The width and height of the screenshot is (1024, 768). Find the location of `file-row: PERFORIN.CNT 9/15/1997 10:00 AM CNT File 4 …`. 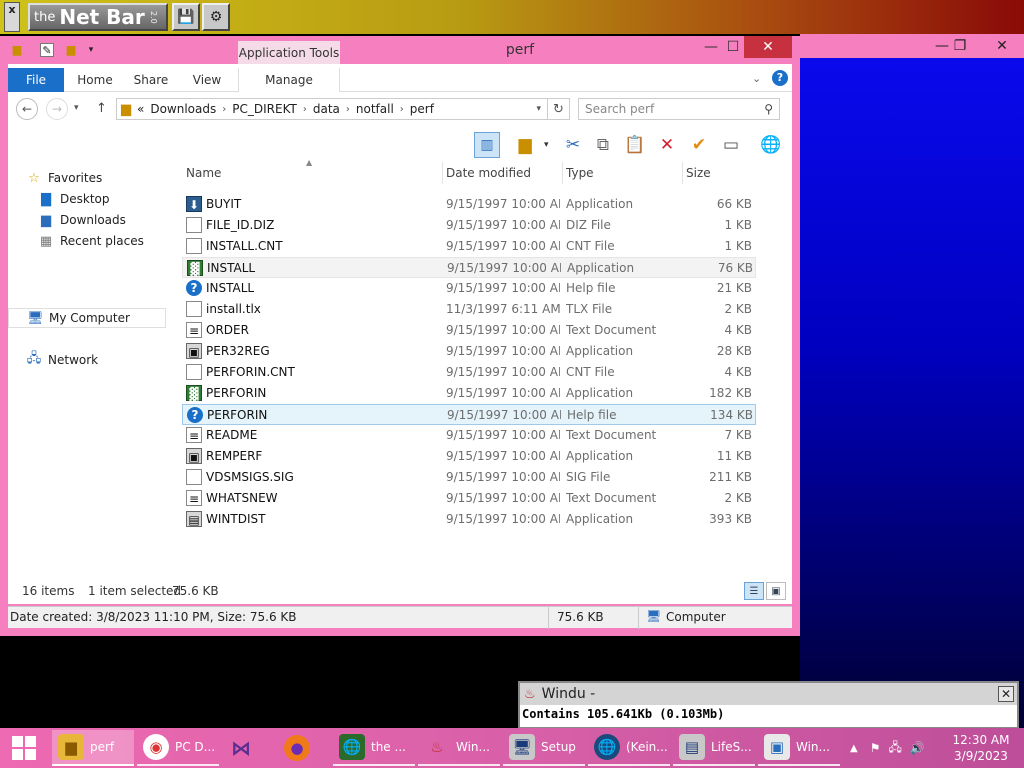

file-row: PERFORIN.CNT 9/15/1997 10:00 AM CNT File 4 … is located at coordinates (469, 372).